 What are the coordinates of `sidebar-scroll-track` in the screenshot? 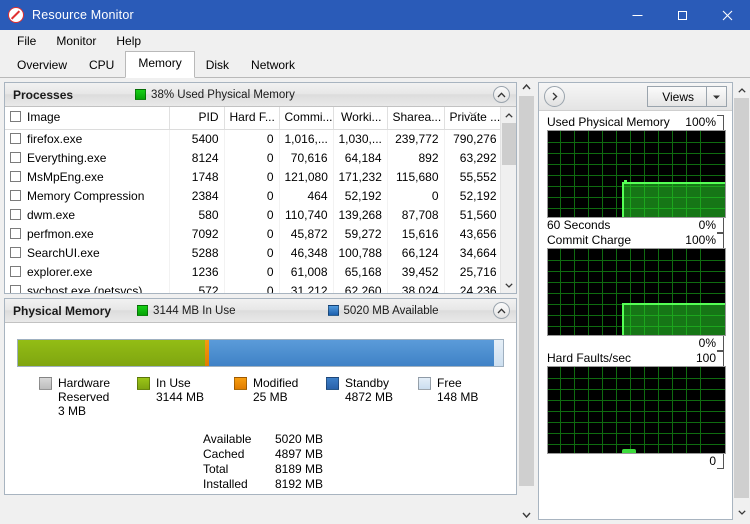 It's located at (741, 301).